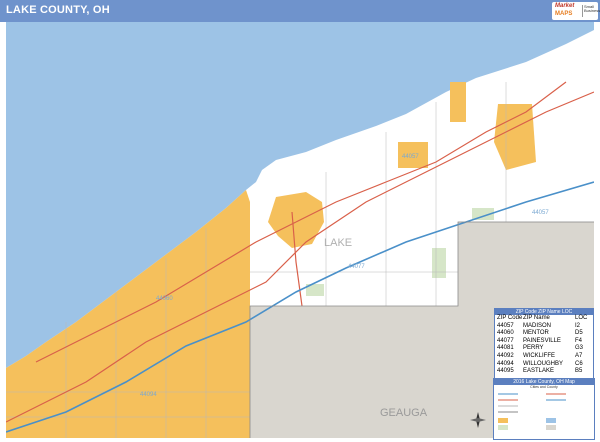  I want to click on name-cell: WILLOUGHBY, so click(543, 363).